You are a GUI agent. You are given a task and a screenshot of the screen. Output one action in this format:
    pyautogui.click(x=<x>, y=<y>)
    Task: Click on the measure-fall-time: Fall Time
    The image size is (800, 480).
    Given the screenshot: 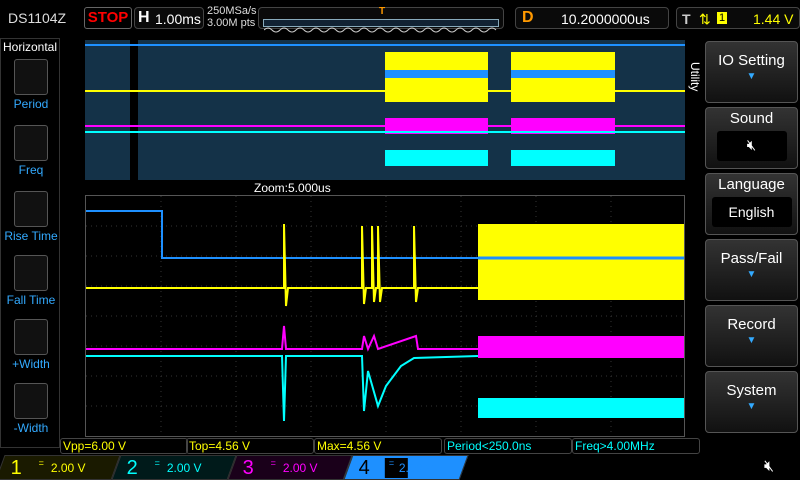 What is the action you would take?
    pyautogui.click(x=31, y=281)
    